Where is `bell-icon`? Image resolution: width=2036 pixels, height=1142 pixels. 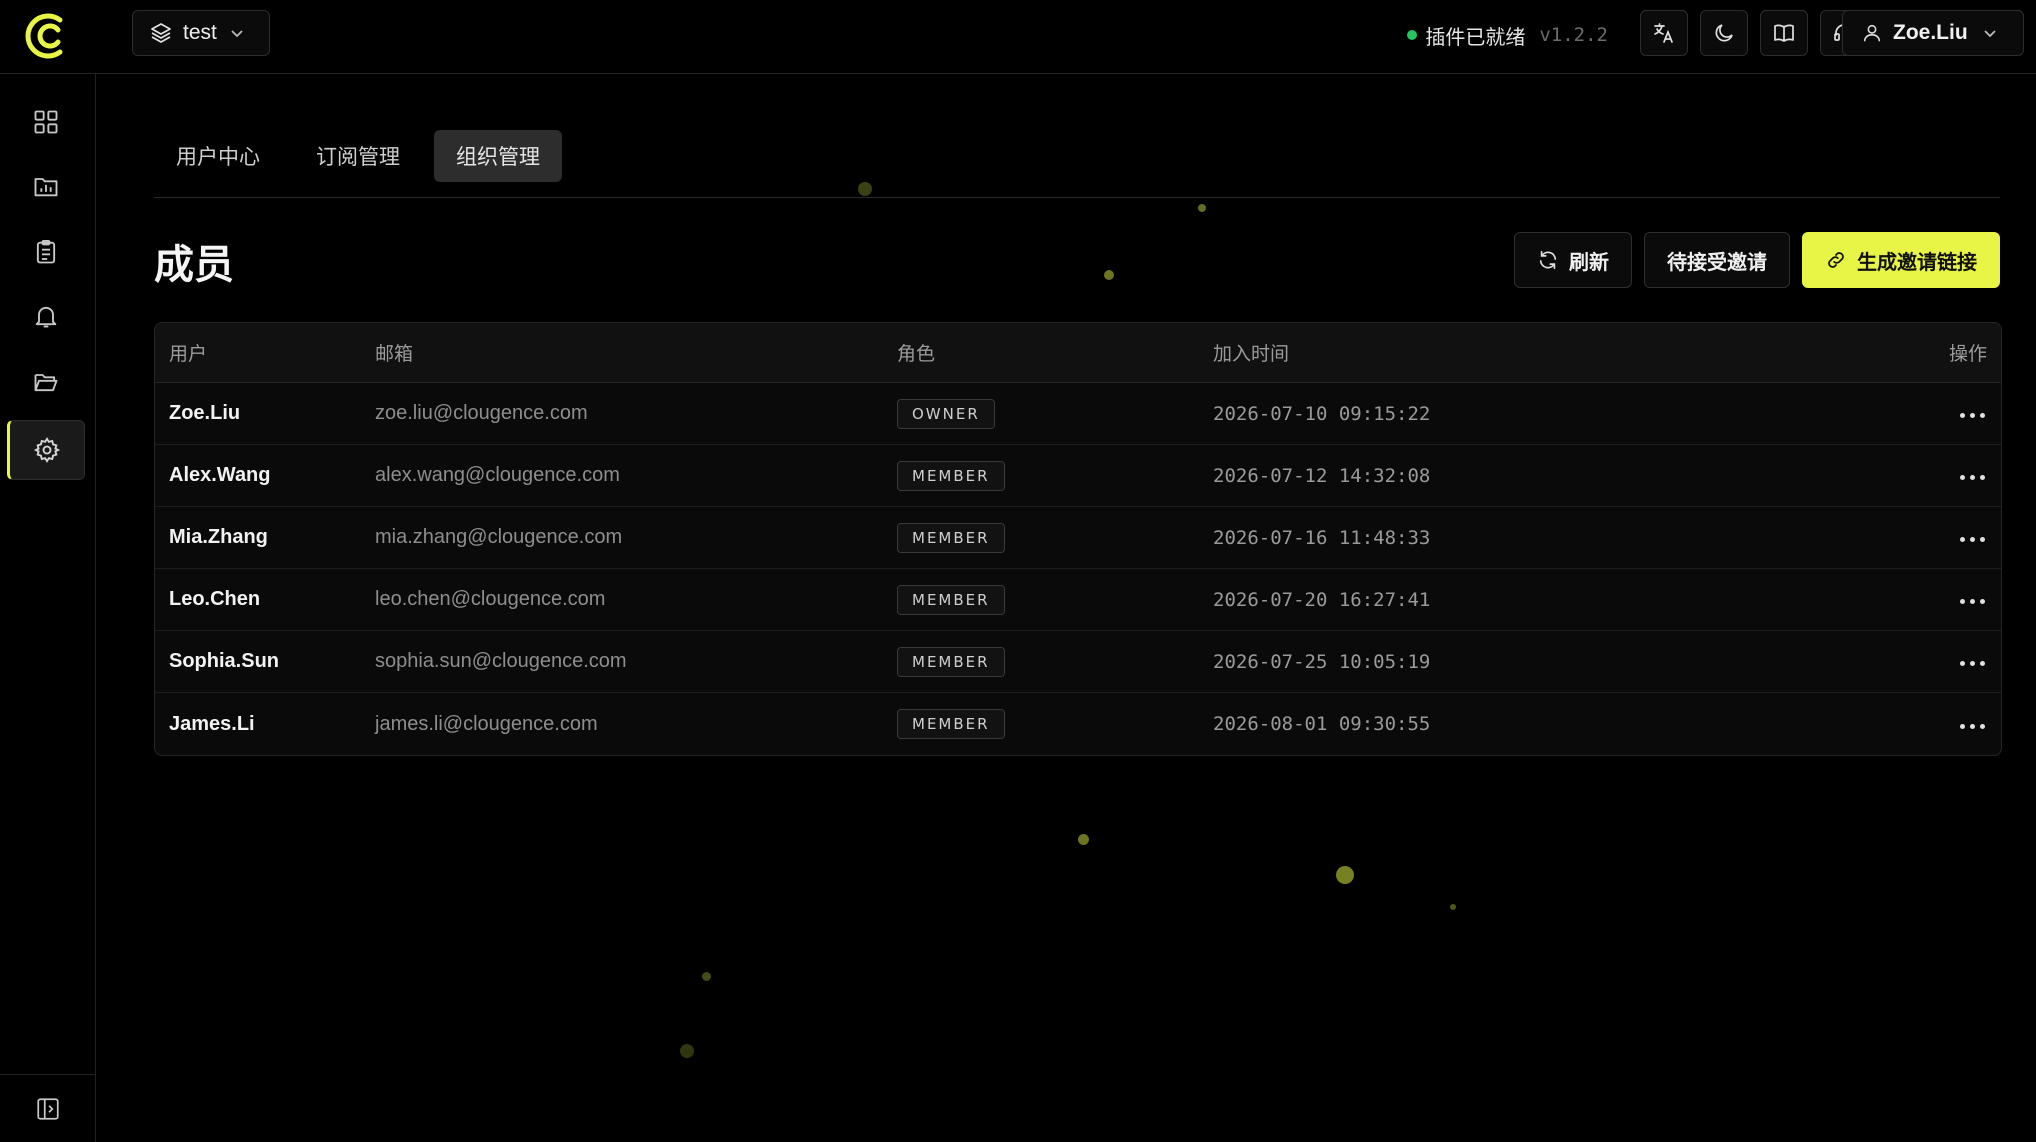
bell-icon is located at coordinates (46, 317).